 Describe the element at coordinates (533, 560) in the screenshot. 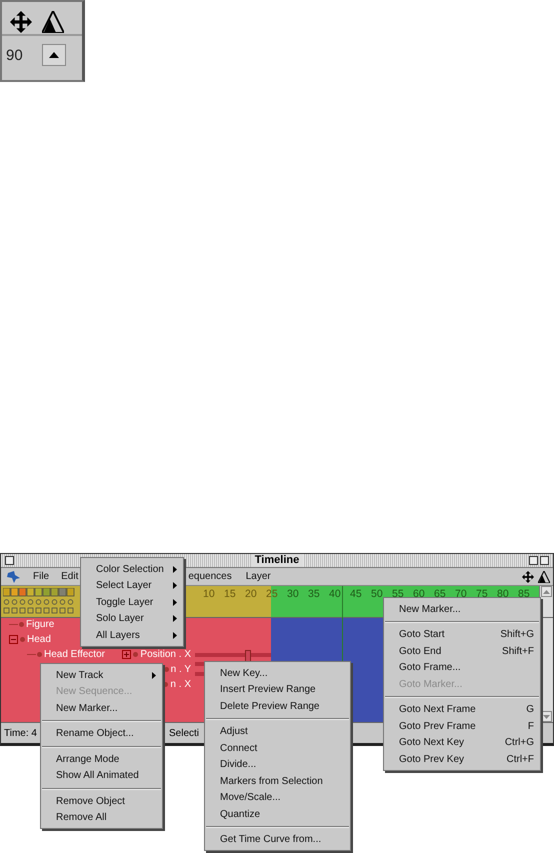

I see `zoom-box` at that location.